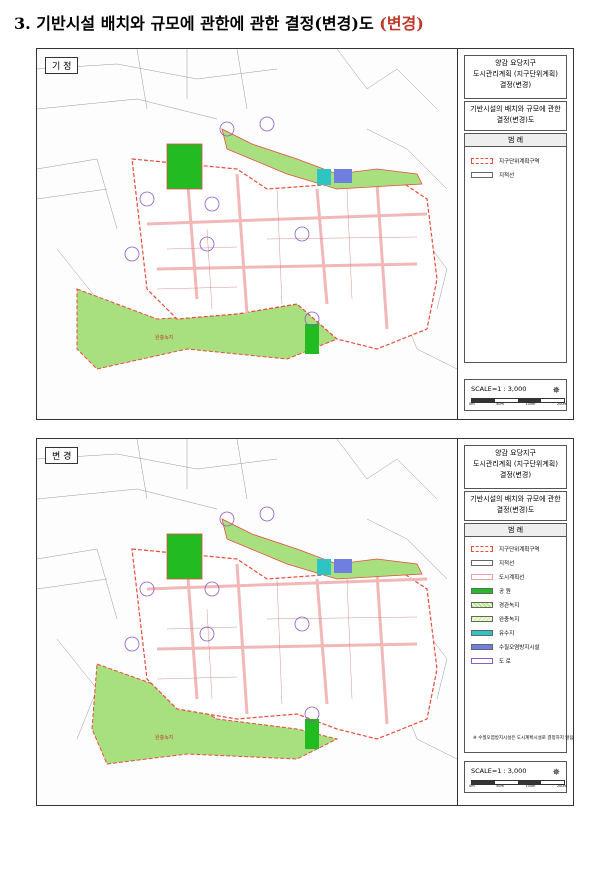 The width and height of the screenshot is (602, 886). I want to click on legend-box: 지구단위계획구역 지적선, so click(515, 254).